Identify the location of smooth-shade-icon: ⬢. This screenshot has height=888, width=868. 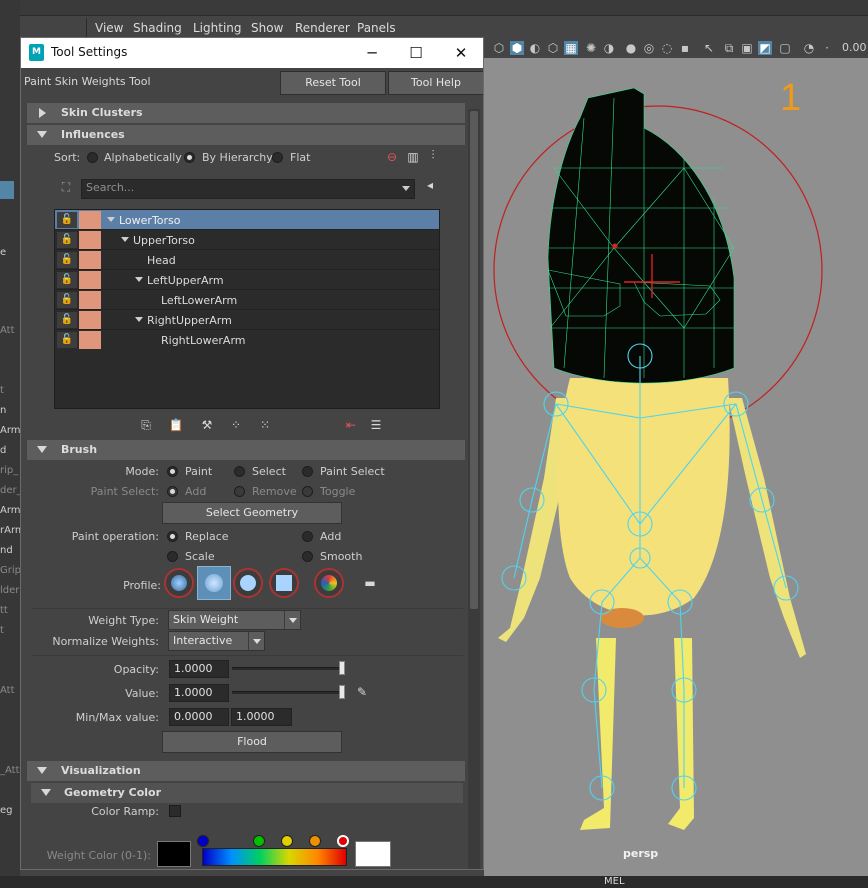
(517, 48).